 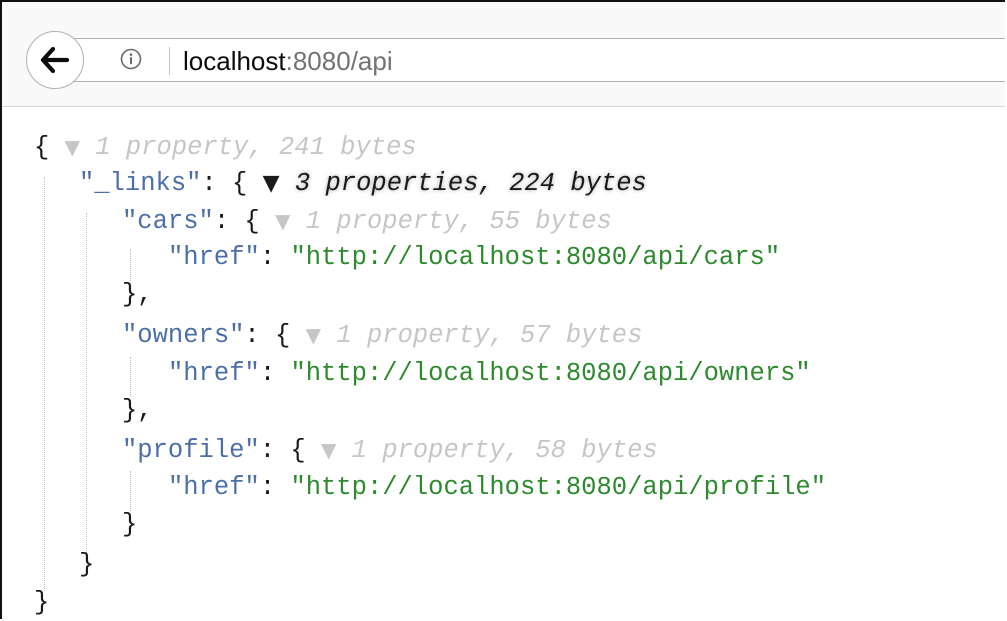 I want to click on brace: {, so click(x=42, y=147).